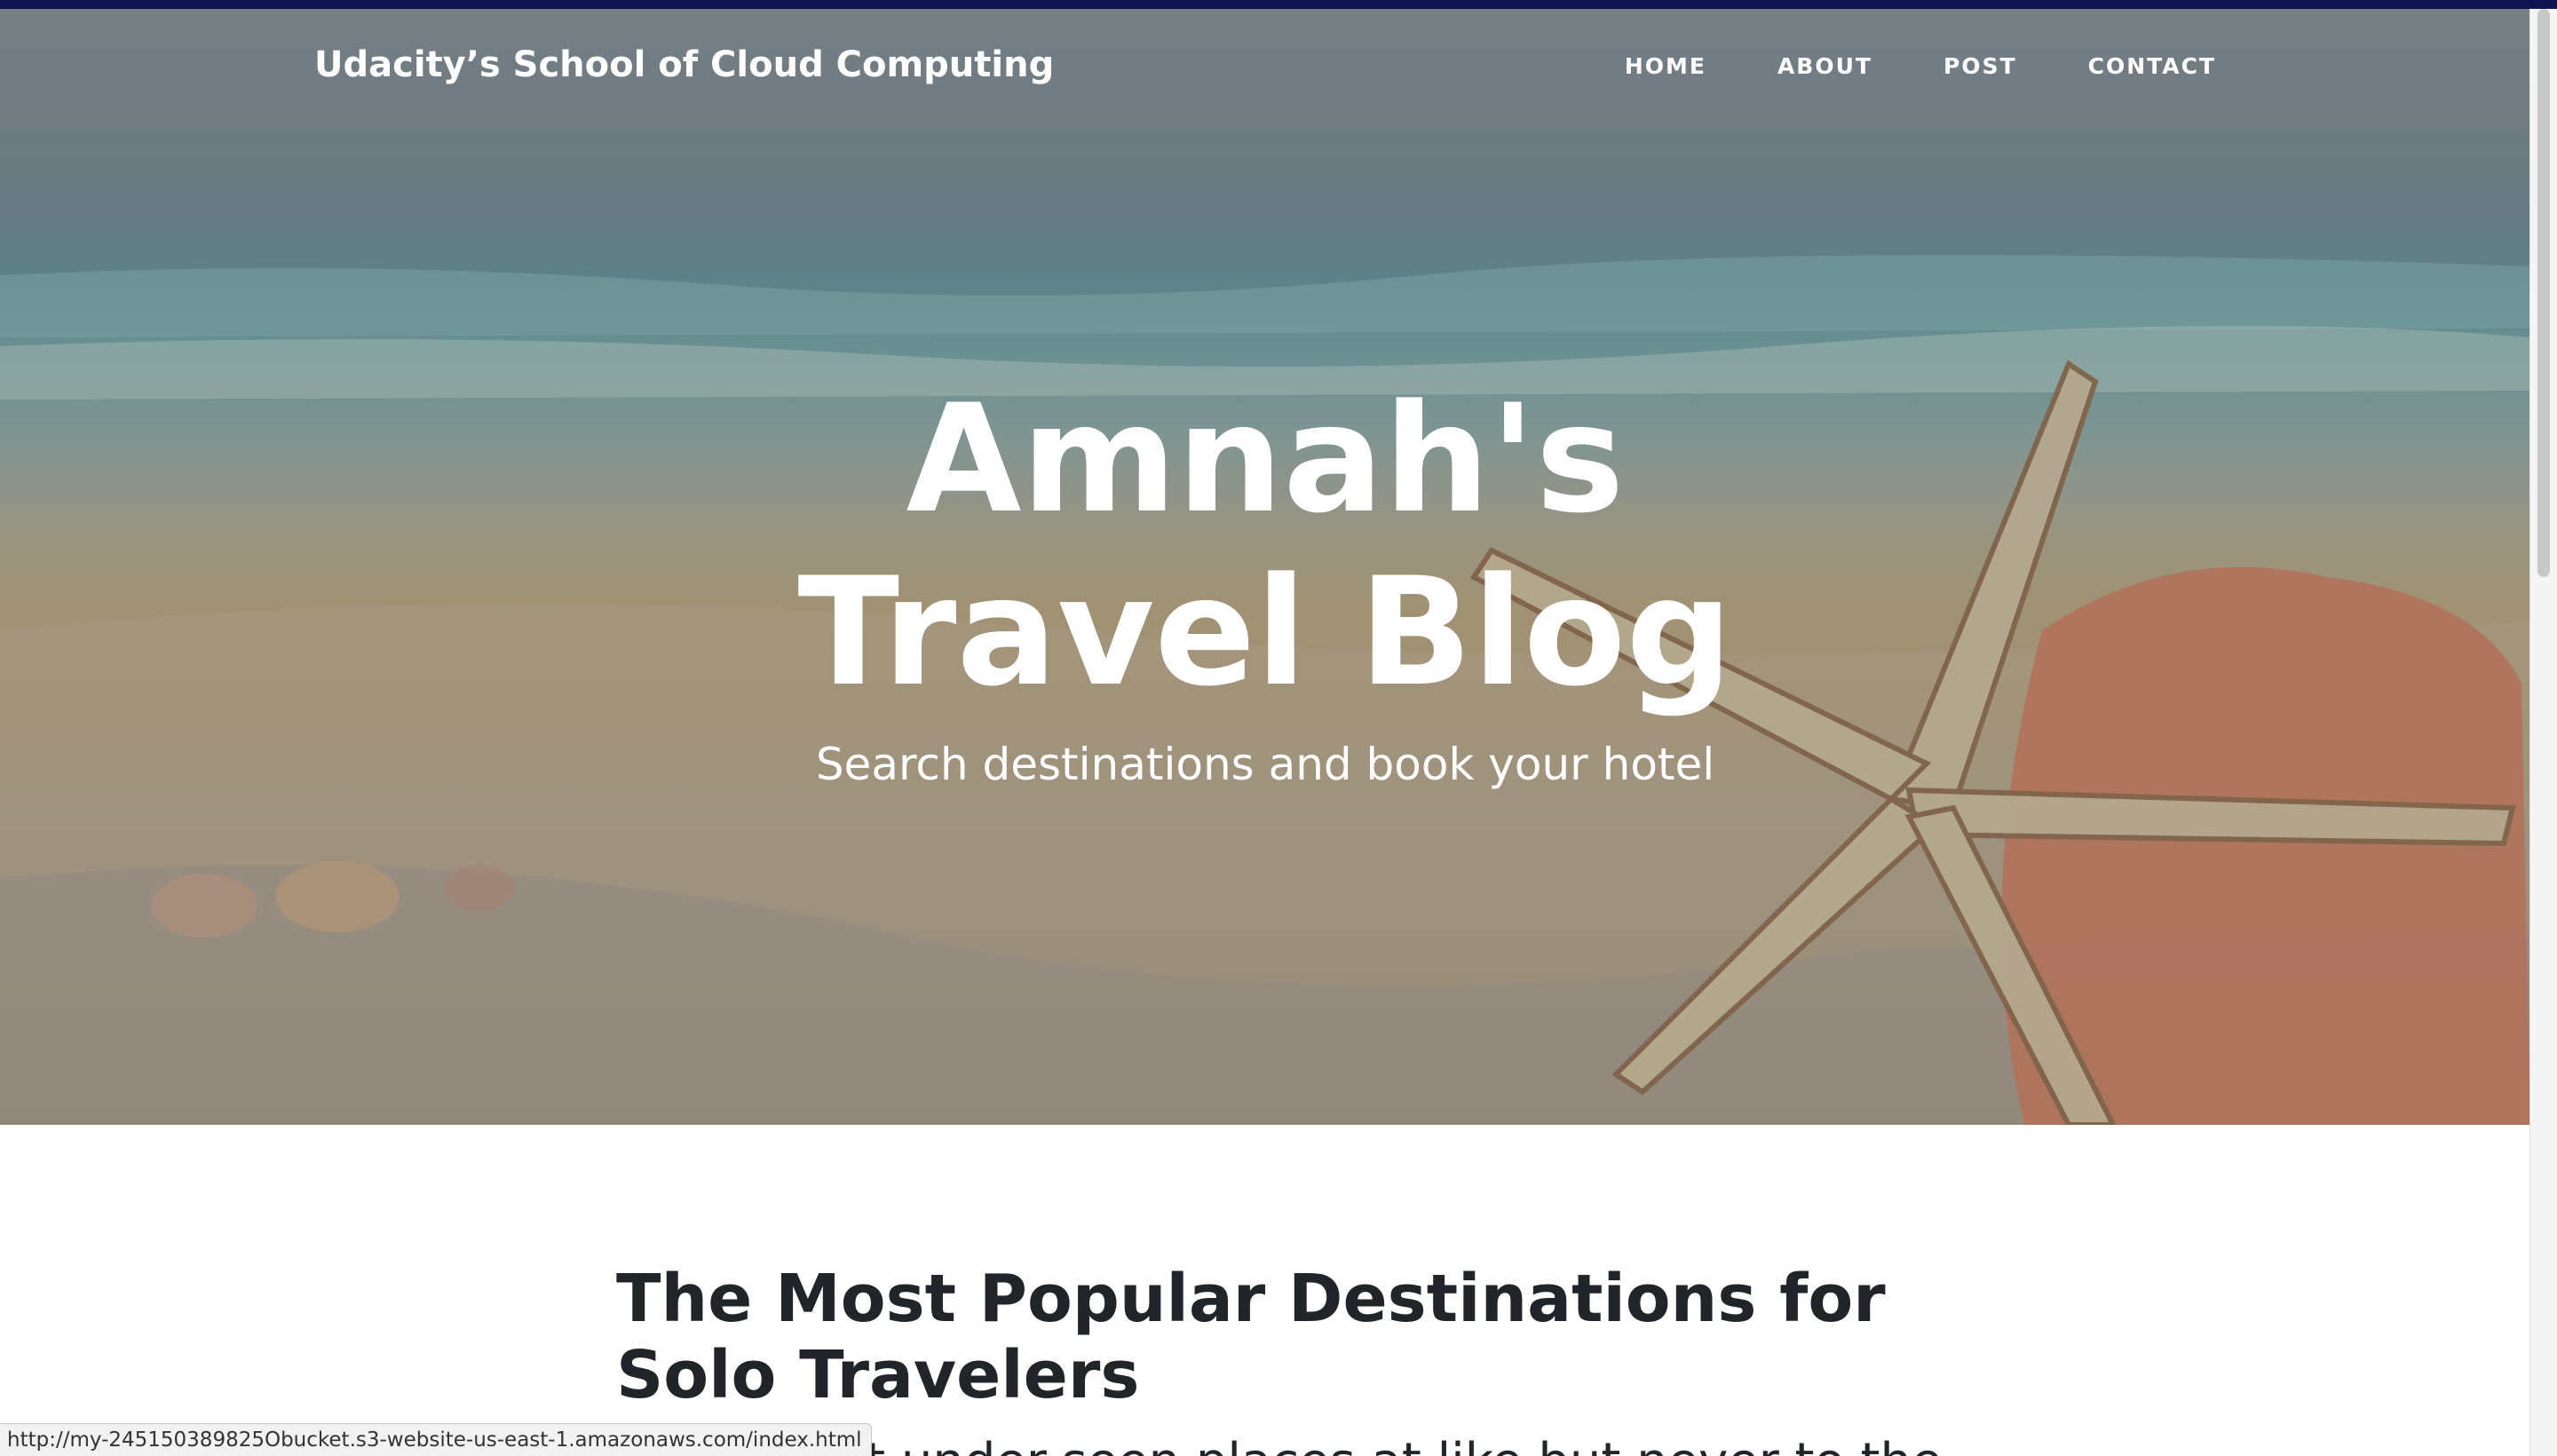 This screenshot has width=2557, height=1456. What do you see at coordinates (684, 64) in the screenshot?
I see `site-brand-link: Udacity’s School of Cloud Computing` at bounding box center [684, 64].